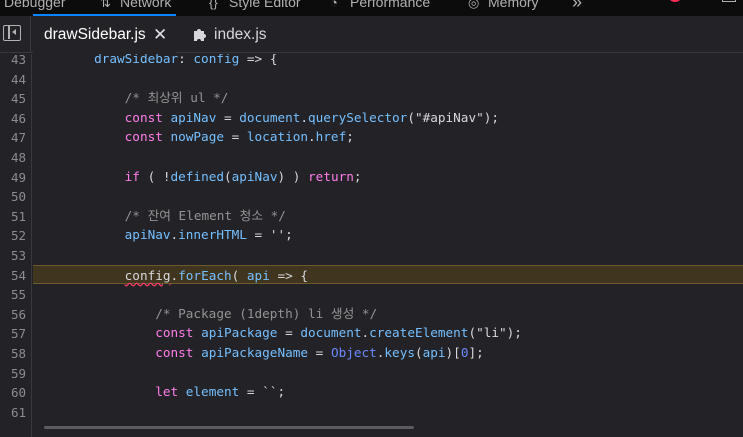  What do you see at coordinates (95, 34) in the screenshot?
I see `source-tab-label: drawSidebar.js` at bounding box center [95, 34].